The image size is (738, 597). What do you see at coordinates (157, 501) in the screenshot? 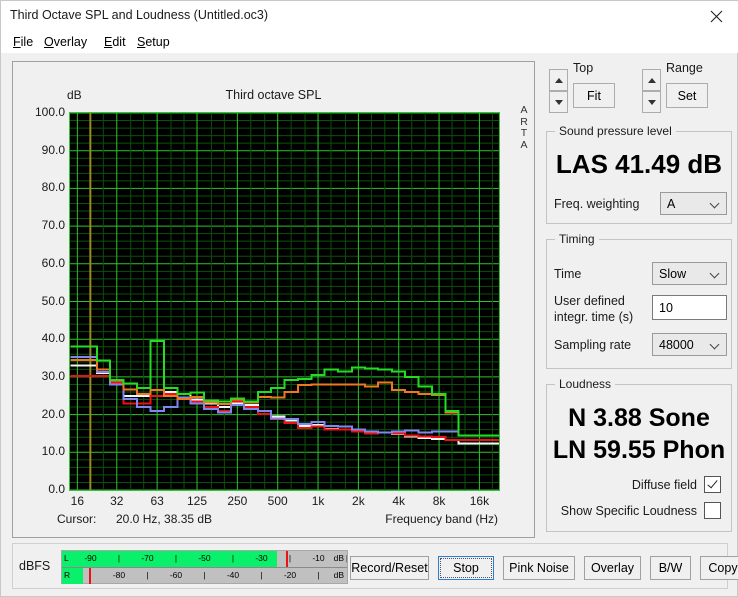
I see `x-axis-tick: 63` at bounding box center [157, 501].